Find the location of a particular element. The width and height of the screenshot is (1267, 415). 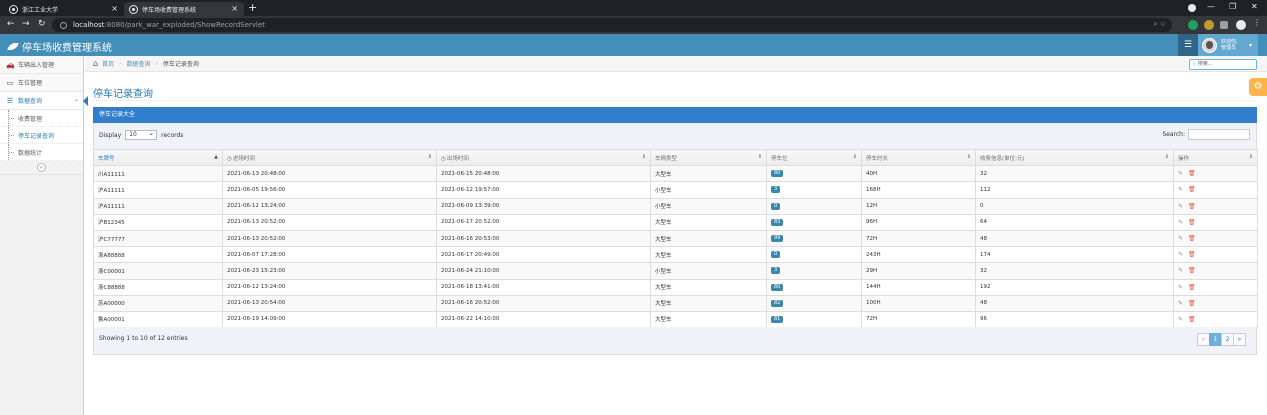

sidebar-subitem-parking-records: 停车记录查询 is located at coordinates (41, 135).